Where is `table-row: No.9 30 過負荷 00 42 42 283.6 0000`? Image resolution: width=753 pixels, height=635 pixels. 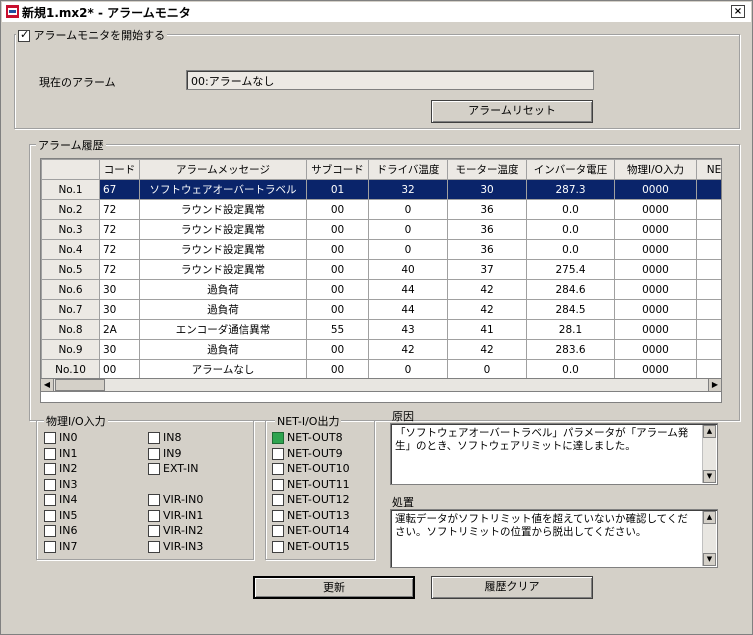 table-row: No.9 30 過負荷 00 42 42 283.6 0000 is located at coordinates (381, 349).